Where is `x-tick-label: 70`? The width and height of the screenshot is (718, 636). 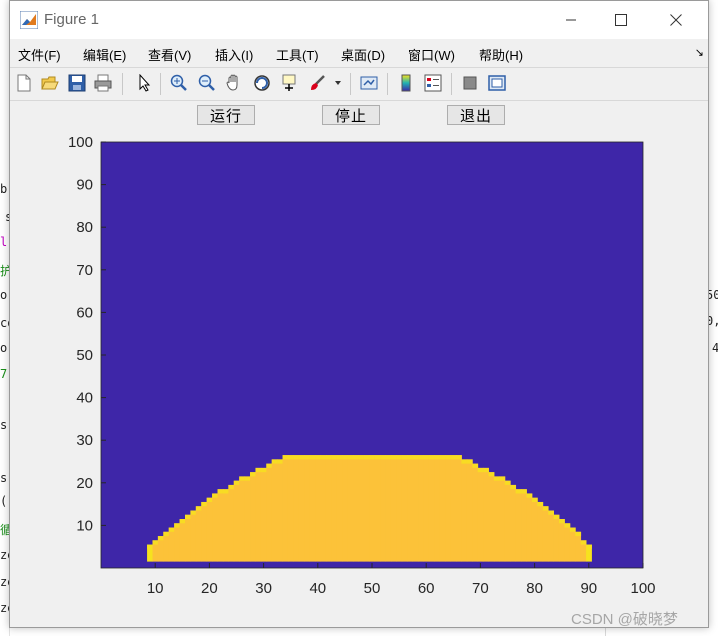 x-tick-label: 70 is located at coordinates (480, 588).